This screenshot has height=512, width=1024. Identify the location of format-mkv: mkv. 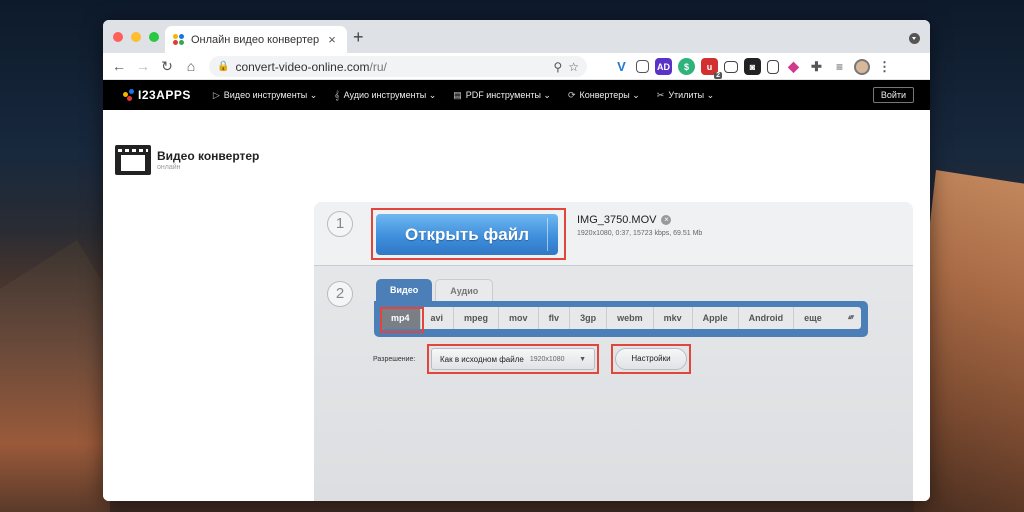
(673, 318).